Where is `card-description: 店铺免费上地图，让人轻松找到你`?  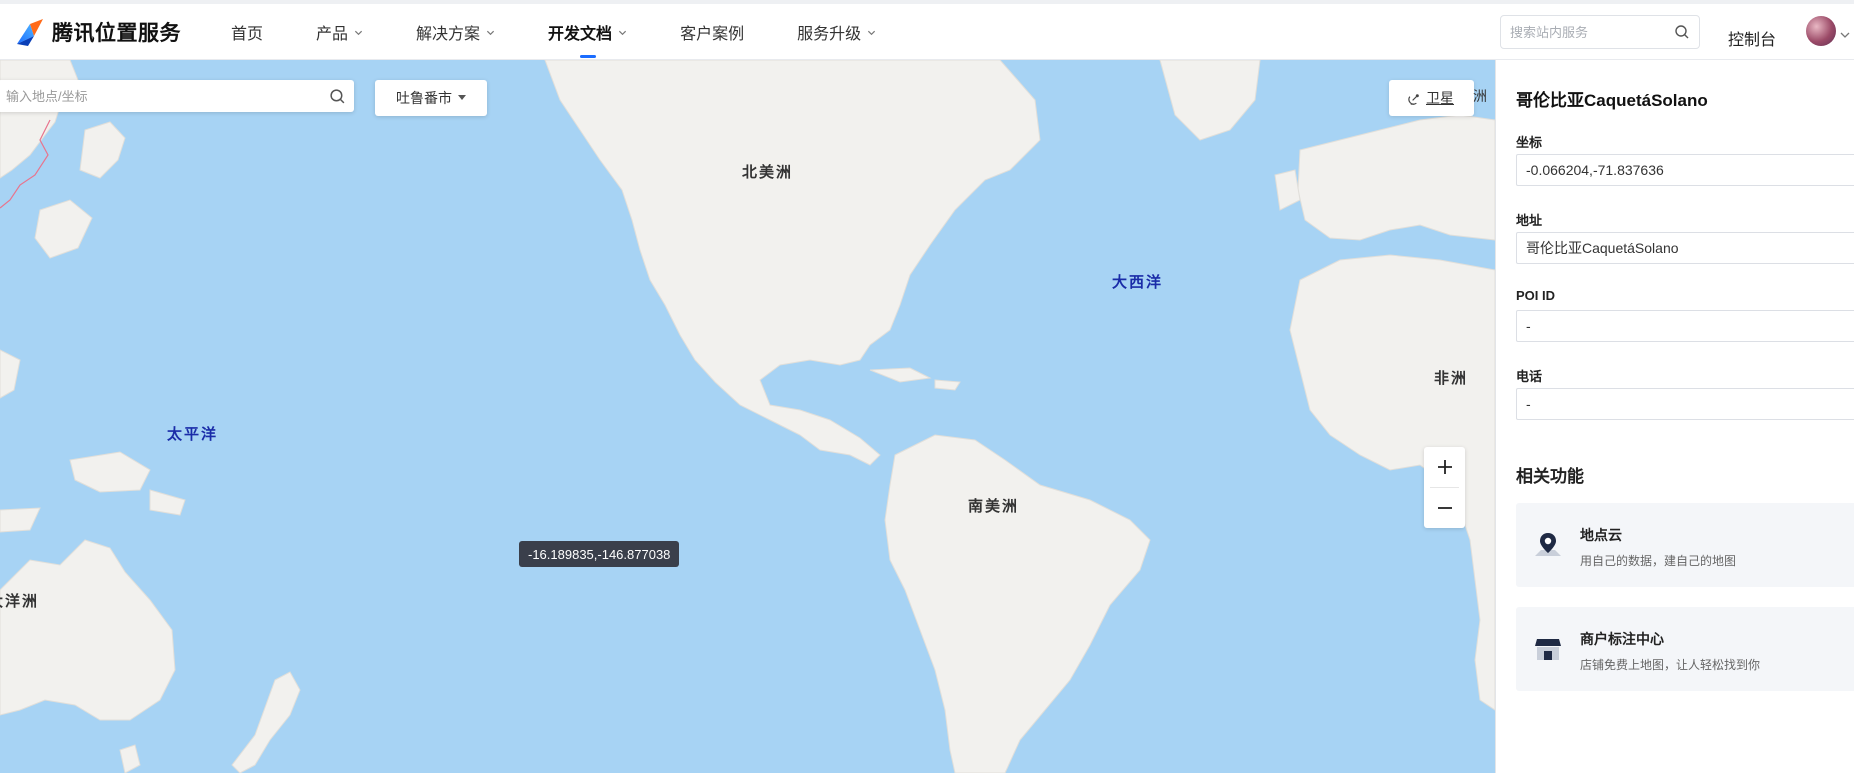 card-description: 店铺免费上地图，让人轻松找到你 is located at coordinates (1670, 665).